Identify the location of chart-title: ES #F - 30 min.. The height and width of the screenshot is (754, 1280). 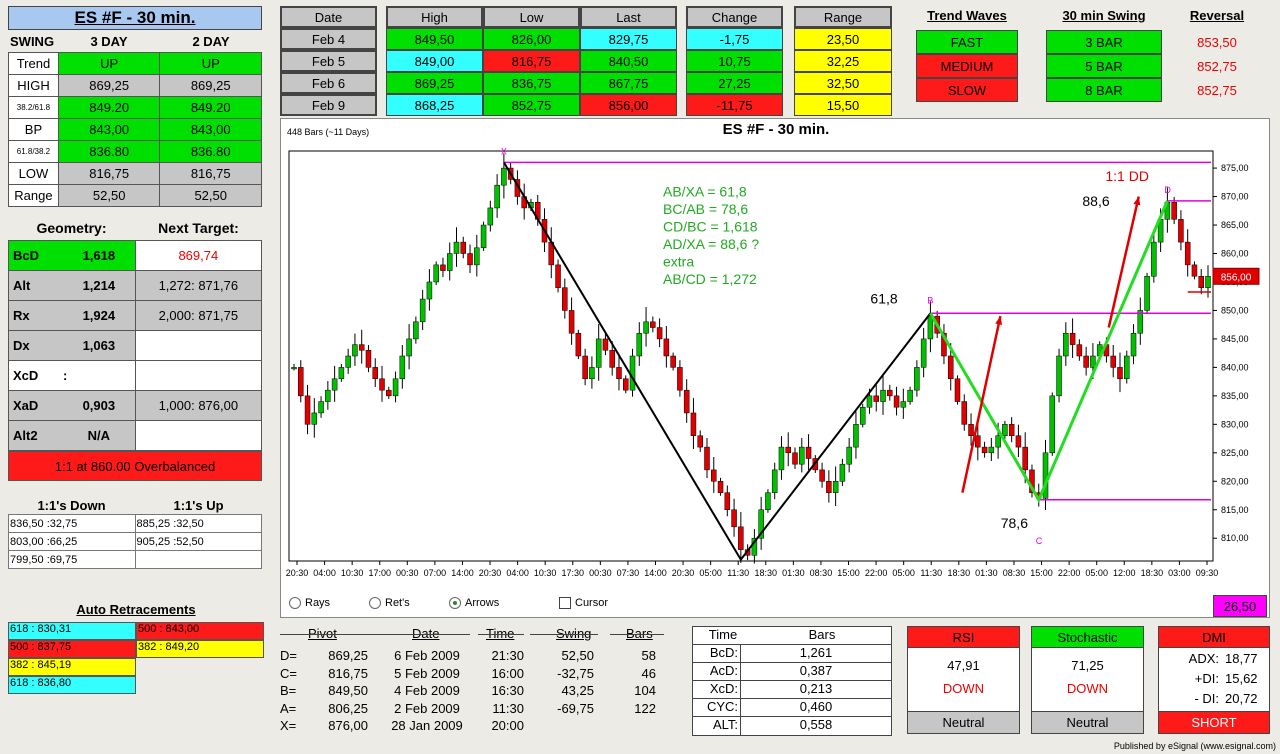
(776, 129).